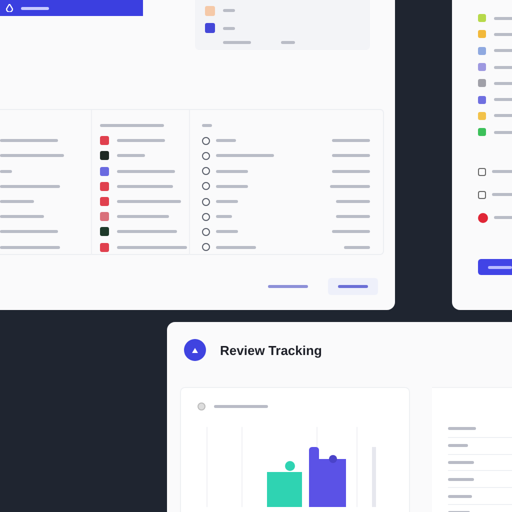 Image resolution: width=512 pixels, height=512 pixels. I want to click on secondary-button, so click(353, 286).